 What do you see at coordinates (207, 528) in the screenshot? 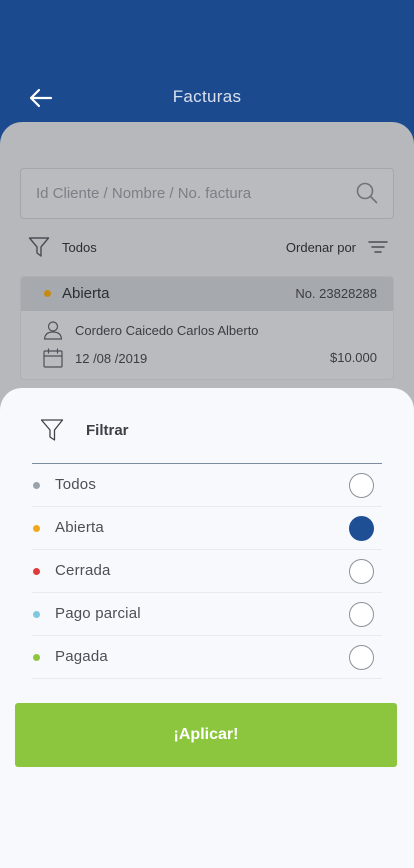
I see `filter-option-abierta: Abierta` at bounding box center [207, 528].